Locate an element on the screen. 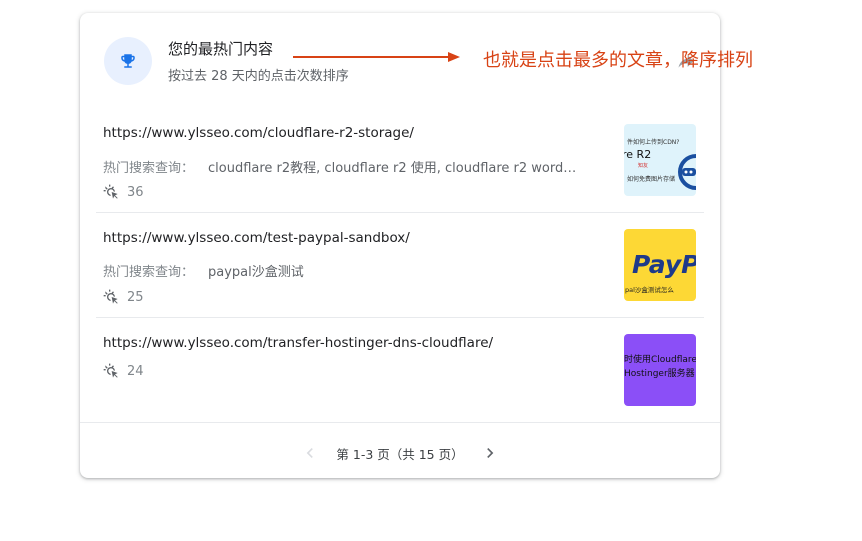 This screenshot has width=862, height=541. svg-text: re R2 is located at coordinates (637, 154).